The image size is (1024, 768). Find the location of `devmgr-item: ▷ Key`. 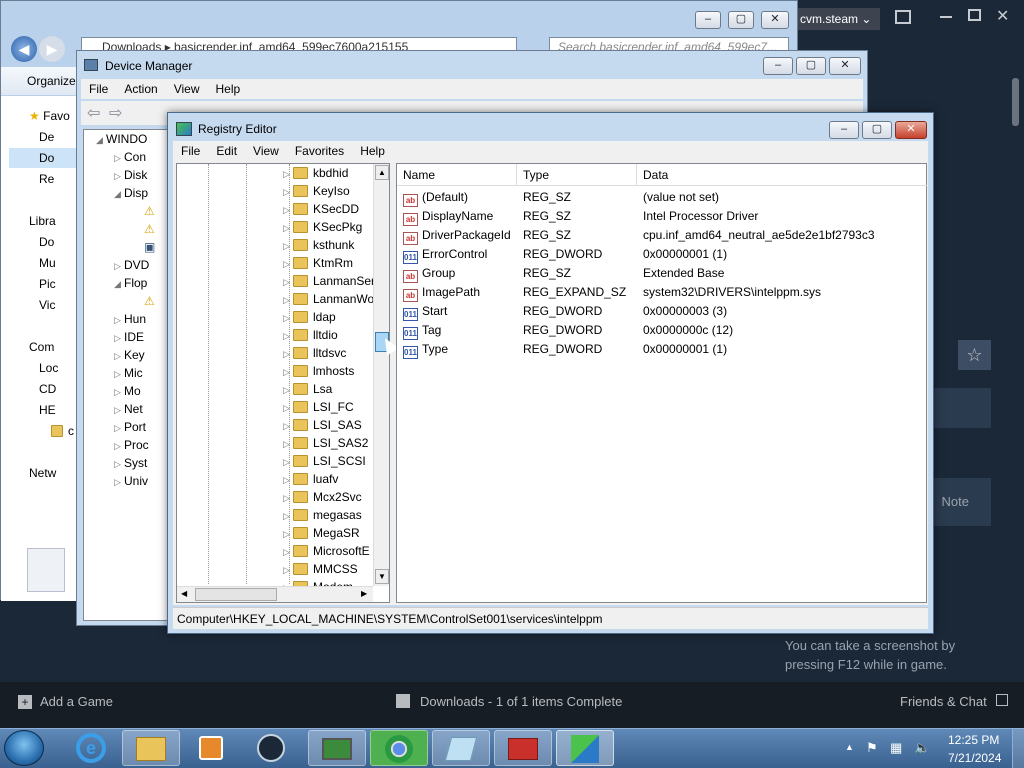

devmgr-item: ▷ Key is located at coordinates (130, 355).